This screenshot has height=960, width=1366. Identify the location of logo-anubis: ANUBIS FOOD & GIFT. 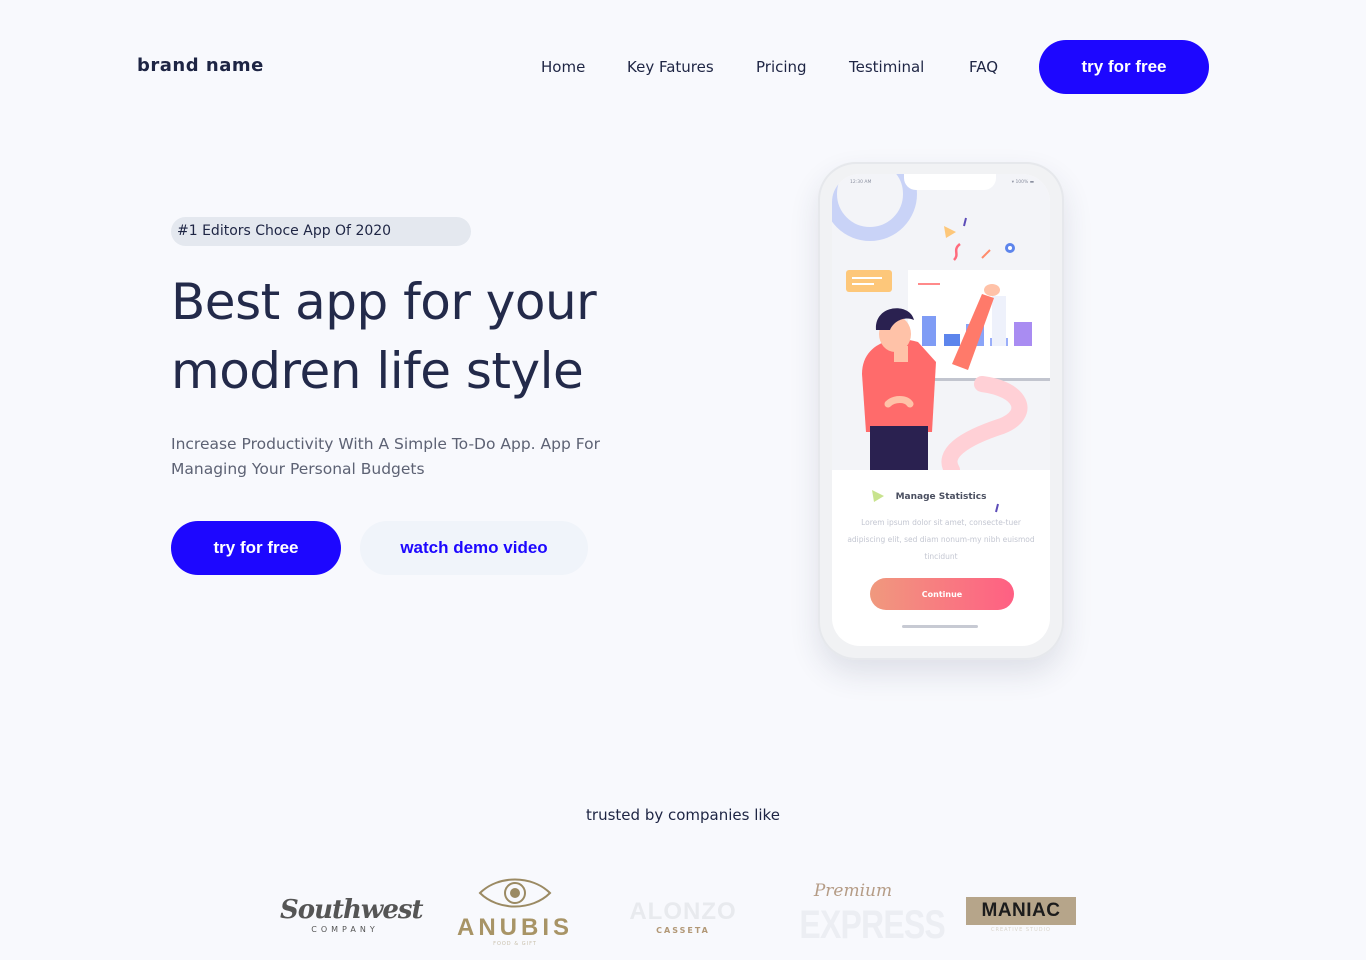
(515, 911).